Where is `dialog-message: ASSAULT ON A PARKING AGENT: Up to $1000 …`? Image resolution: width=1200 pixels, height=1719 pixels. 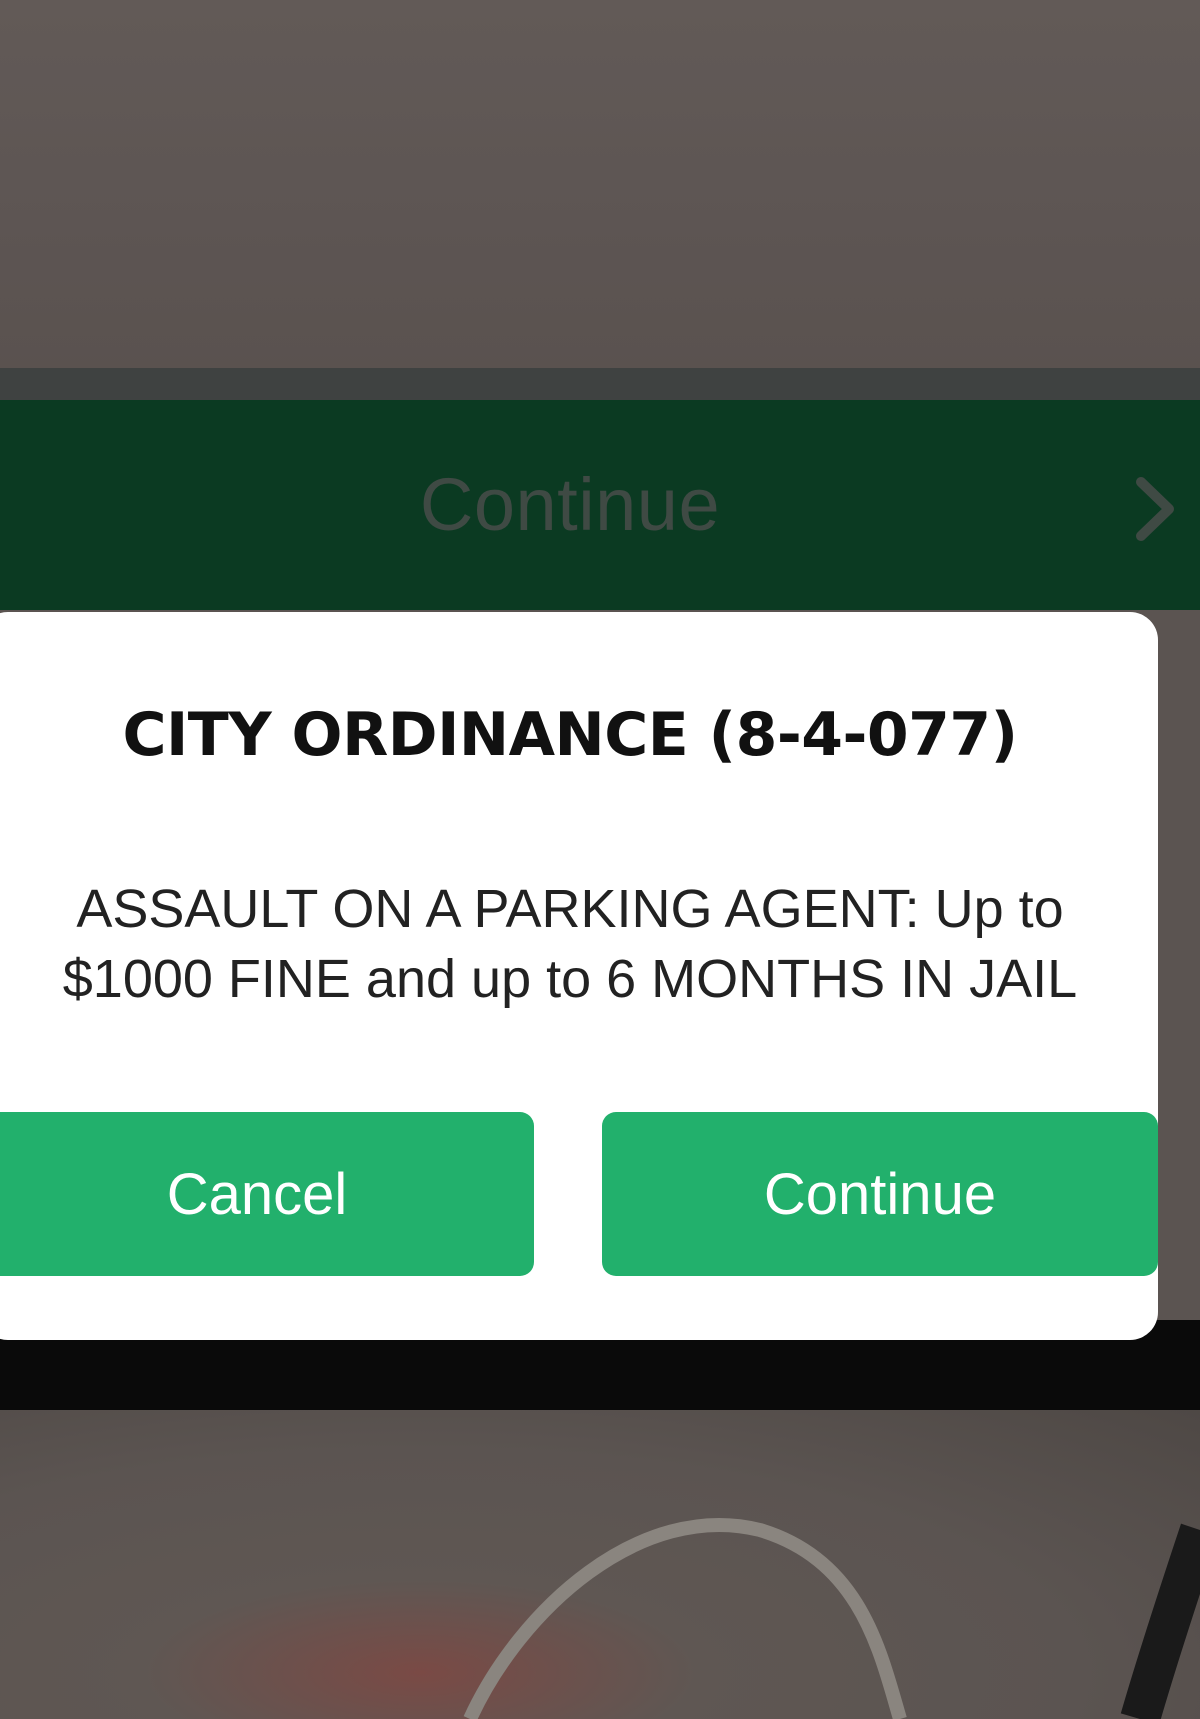 dialog-message: ASSAULT ON A PARKING AGENT: Up to $1000 … is located at coordinates (570, 944).